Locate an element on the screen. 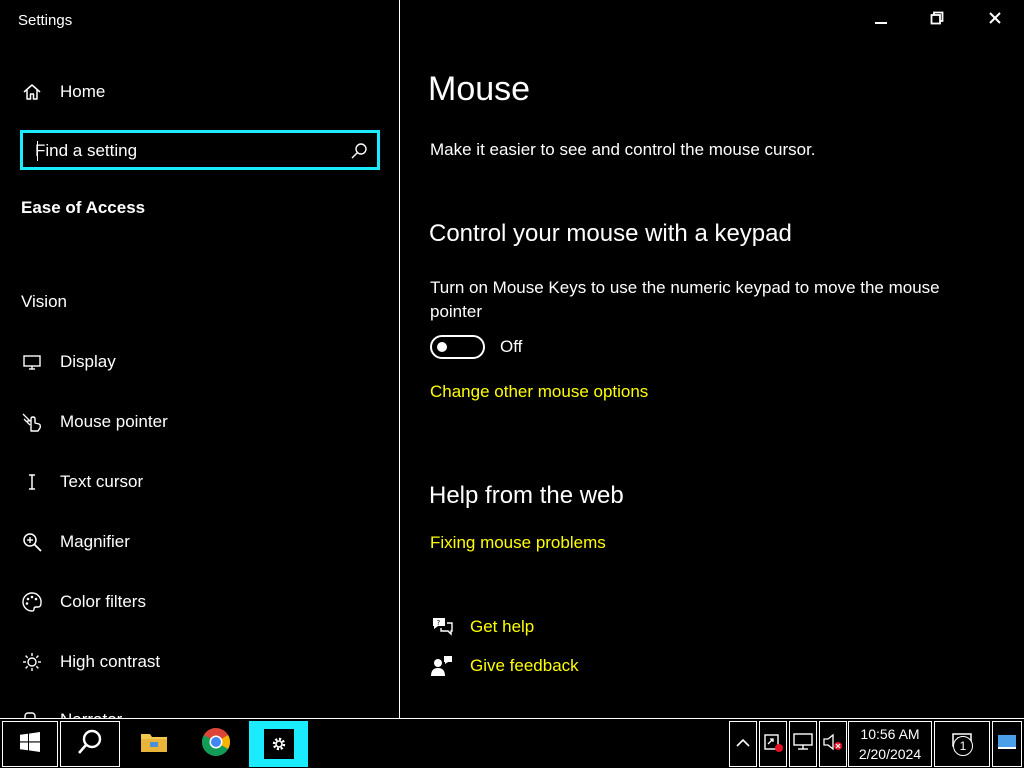 This screenshot has width=1024, height=768. windows-logo-icon is located at coordinates (30, 744).